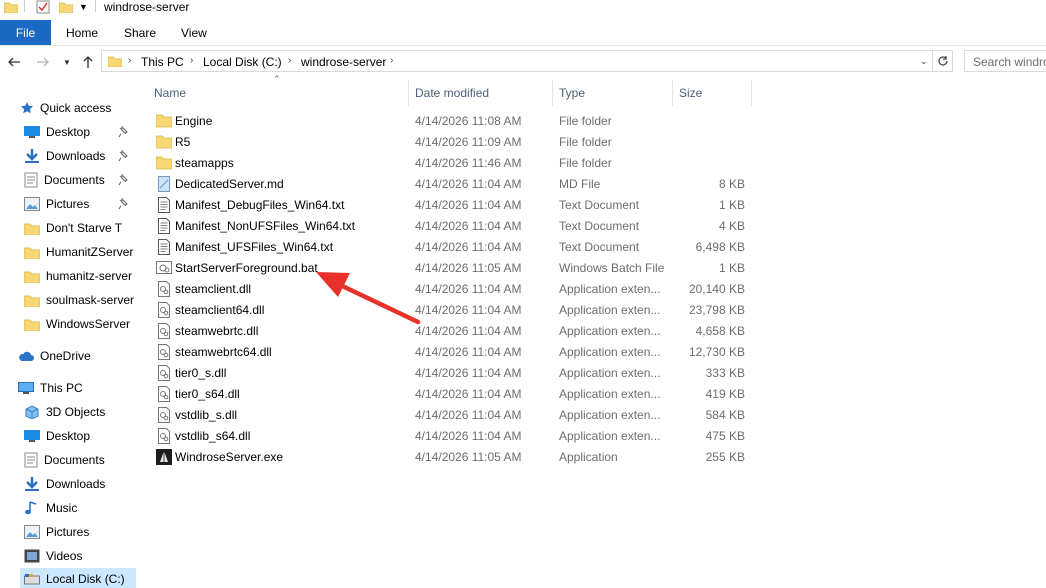 Image resolution: width=1046 pixels, height=588 pixels. I want to click on cube-icon, so click(32, 412).